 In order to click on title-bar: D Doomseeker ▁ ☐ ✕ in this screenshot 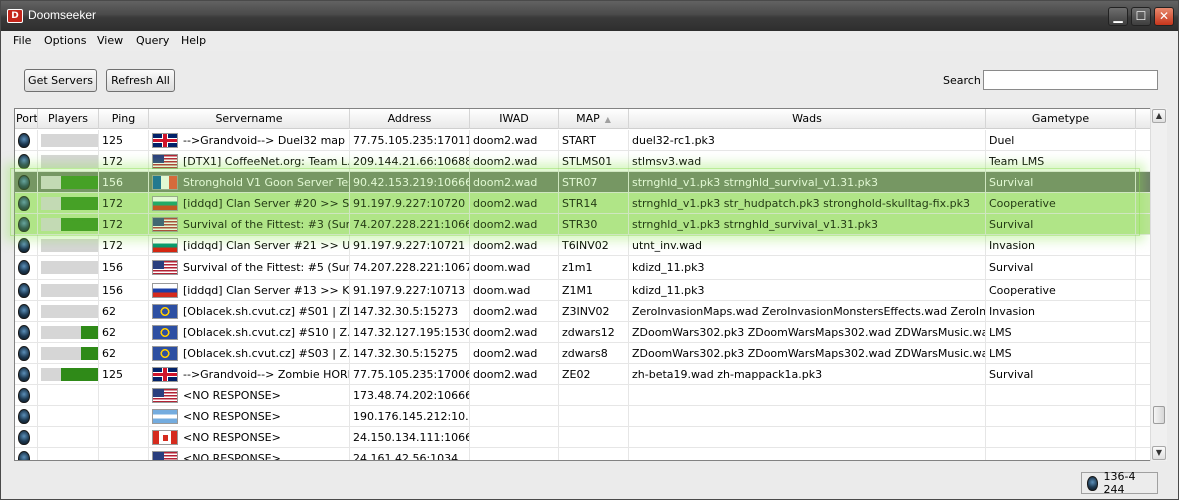, I will do `click(589, 16)`.